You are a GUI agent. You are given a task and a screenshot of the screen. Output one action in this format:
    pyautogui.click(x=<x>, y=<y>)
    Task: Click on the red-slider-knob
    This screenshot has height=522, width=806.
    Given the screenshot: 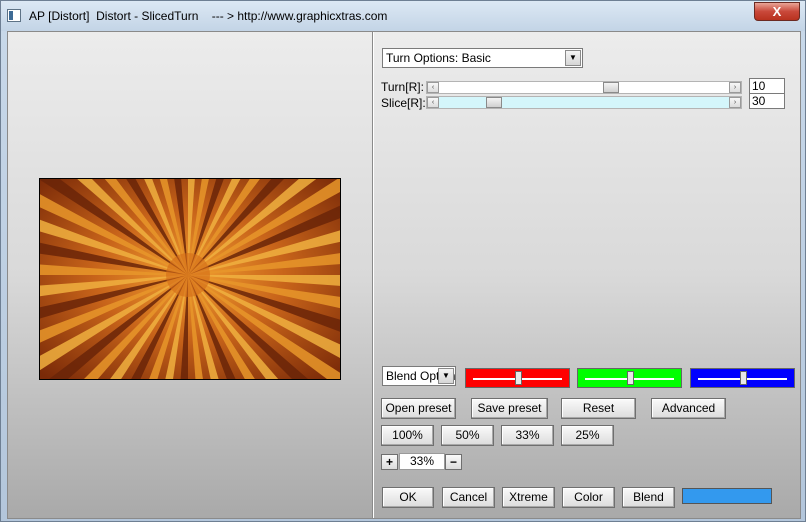 What is the action you would take?
    pyautogui.click(x=518, y=378)
    